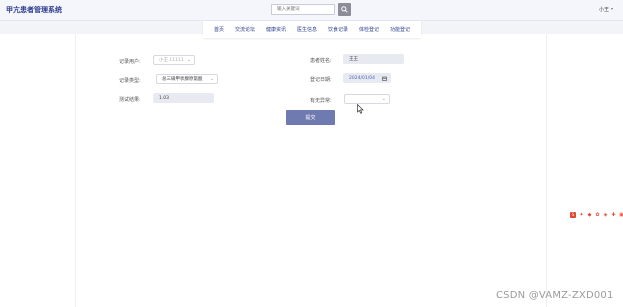 This screenshot has width=623, height=307. I want to click on top-bar: 甲亢患者管理系统 小王 ▾, so click(311, 10).